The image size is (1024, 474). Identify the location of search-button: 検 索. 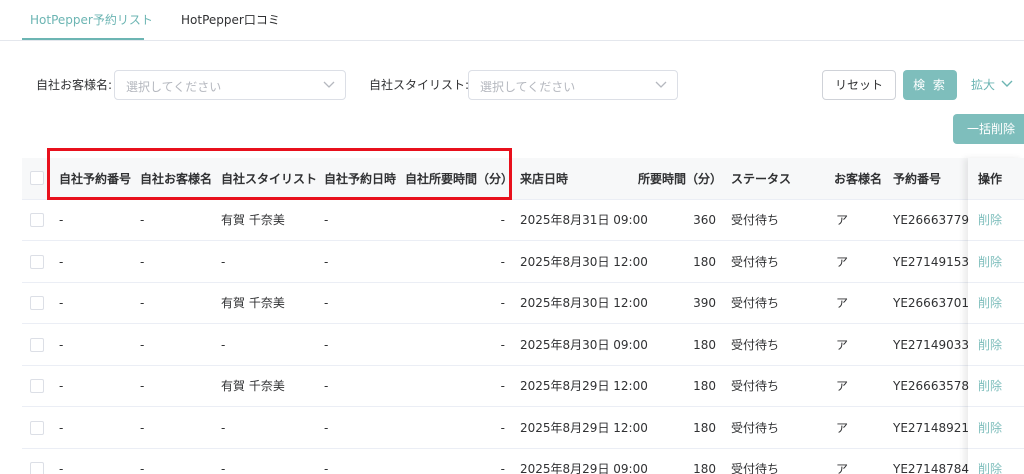
(930, 85).